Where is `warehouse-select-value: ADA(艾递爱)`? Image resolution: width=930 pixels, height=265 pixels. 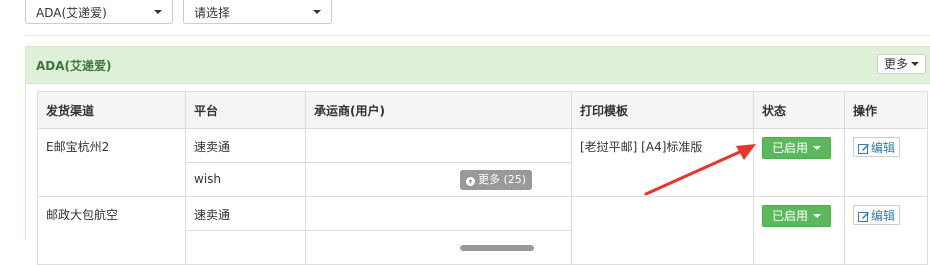
warehouse-select-value: ADA(艾递爱) is located at coordinates (71, 13).